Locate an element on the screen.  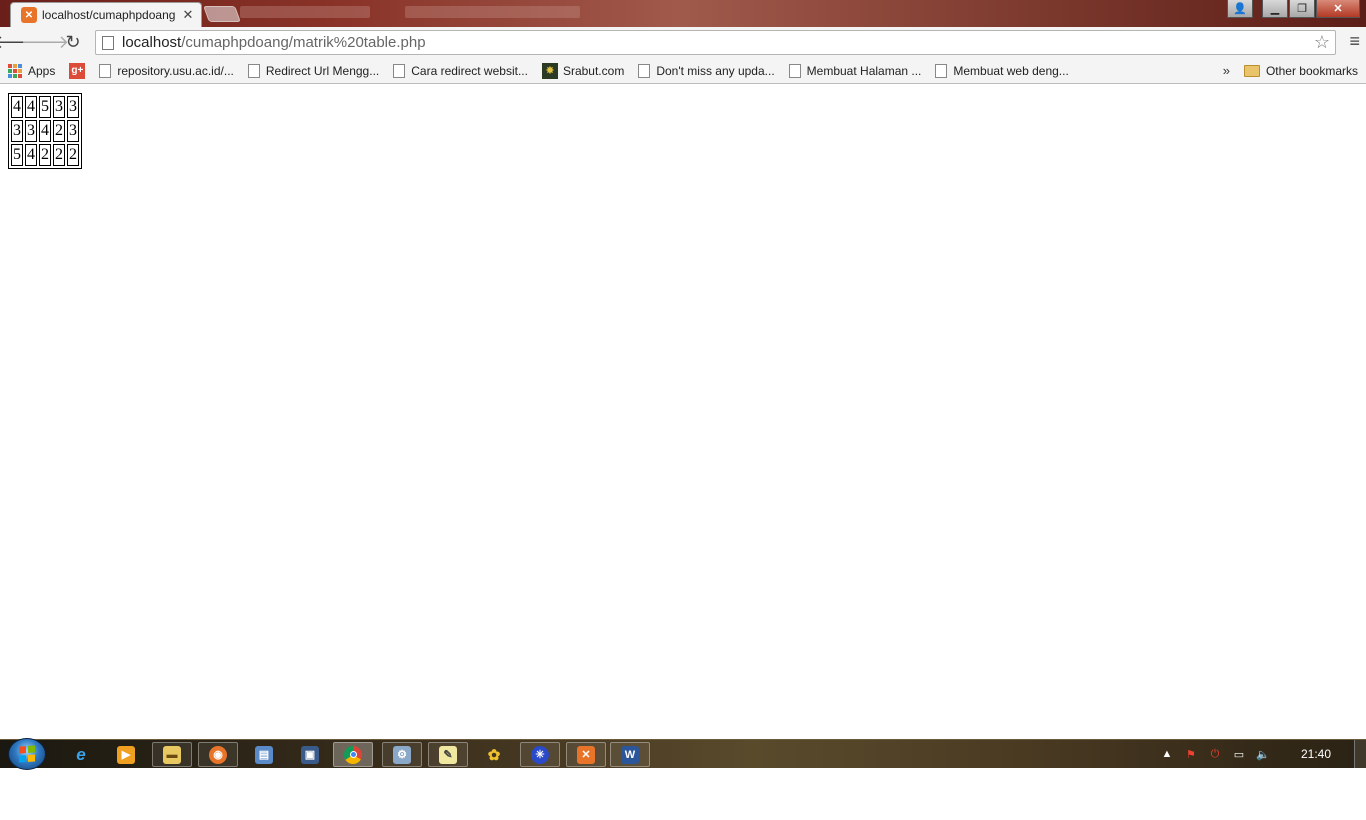
taskbar-firefox: ◉ is located at coordinates (218, 754).